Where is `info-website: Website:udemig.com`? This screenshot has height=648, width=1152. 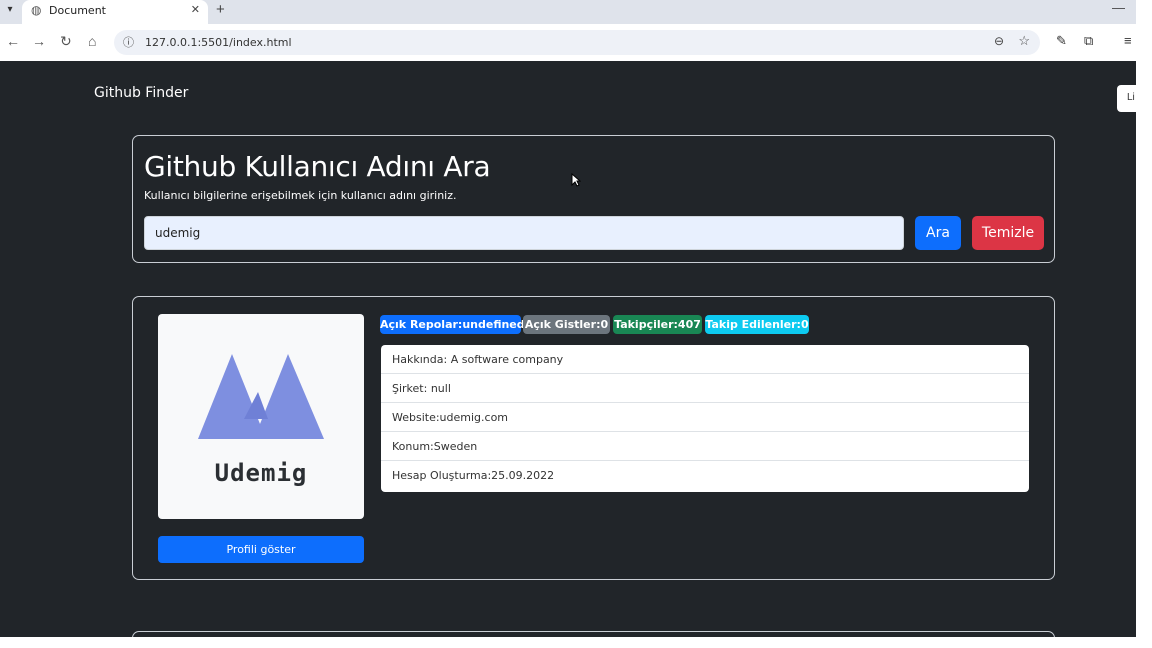 info-website: Website:udemig.com is located at coordinates (705, 417).